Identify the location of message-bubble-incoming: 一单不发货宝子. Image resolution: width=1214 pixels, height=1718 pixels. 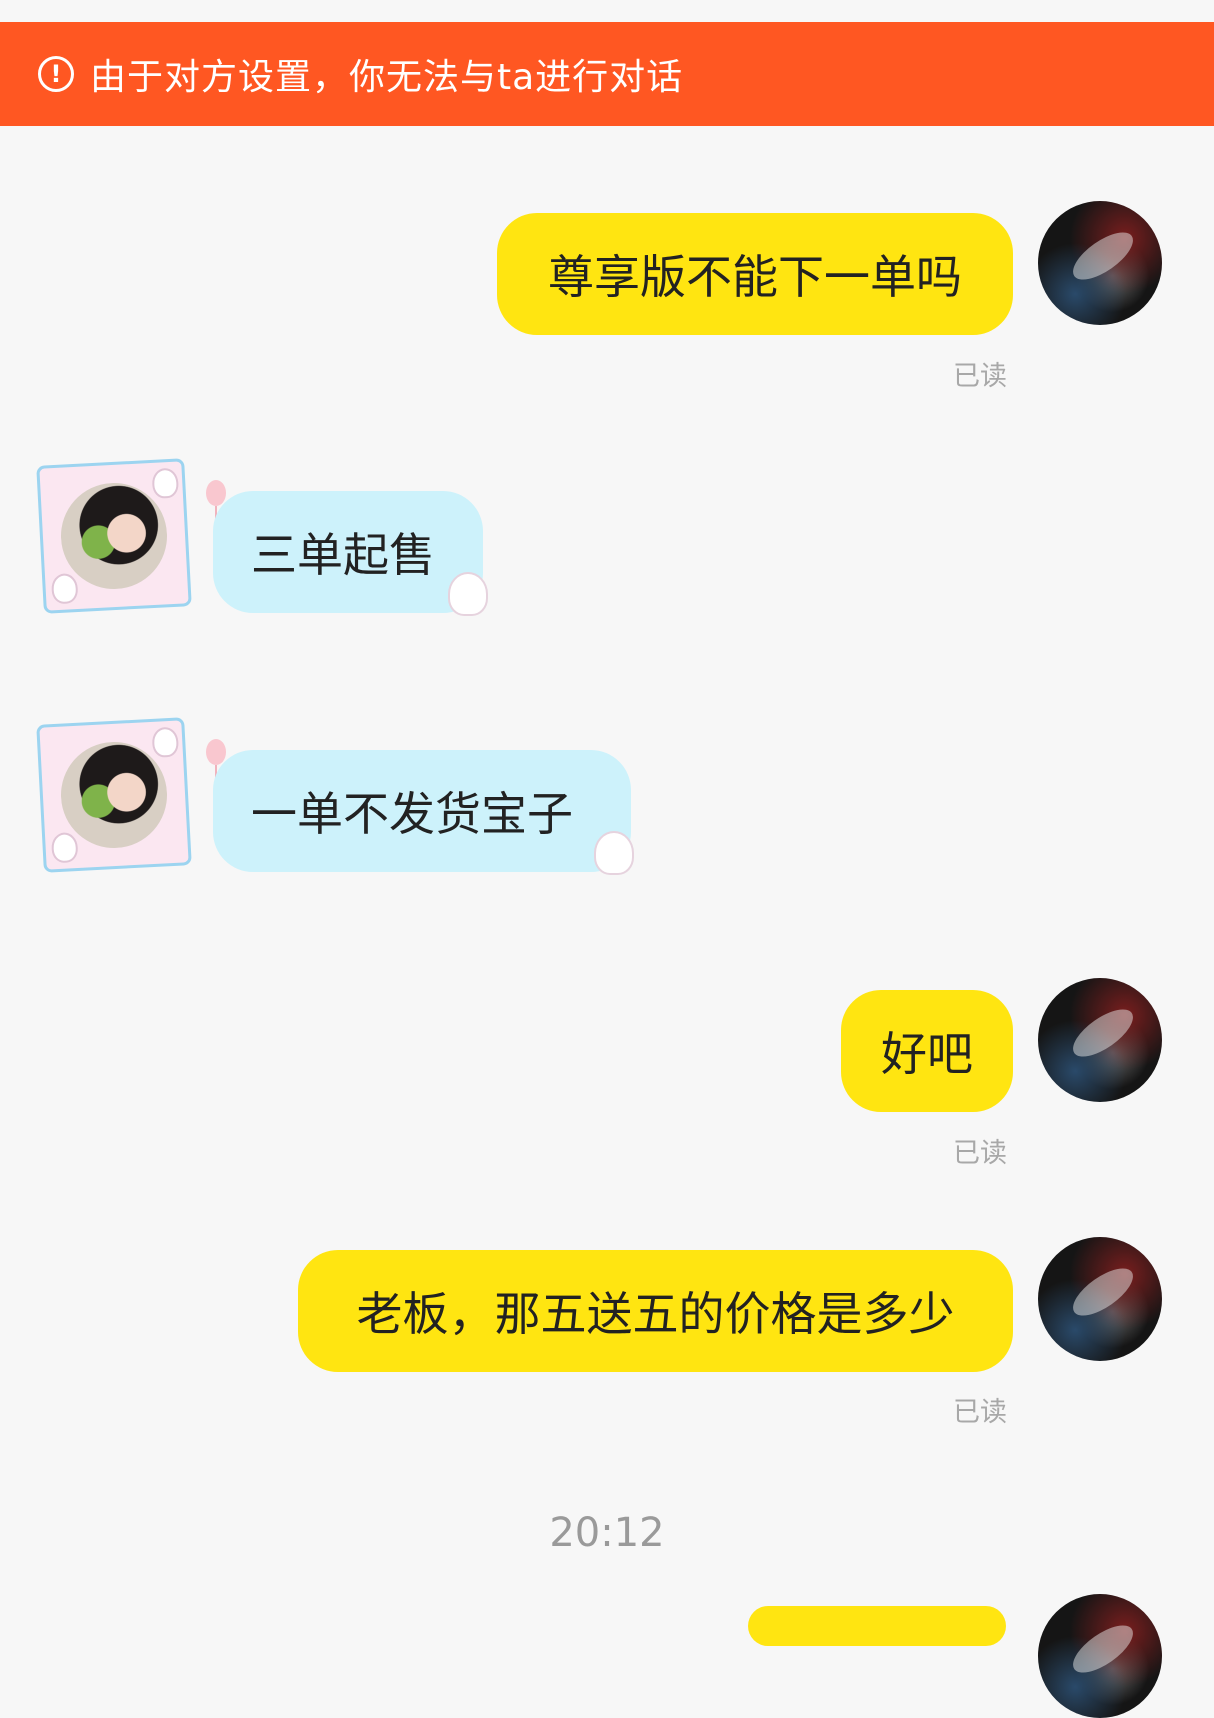
(422, 811).